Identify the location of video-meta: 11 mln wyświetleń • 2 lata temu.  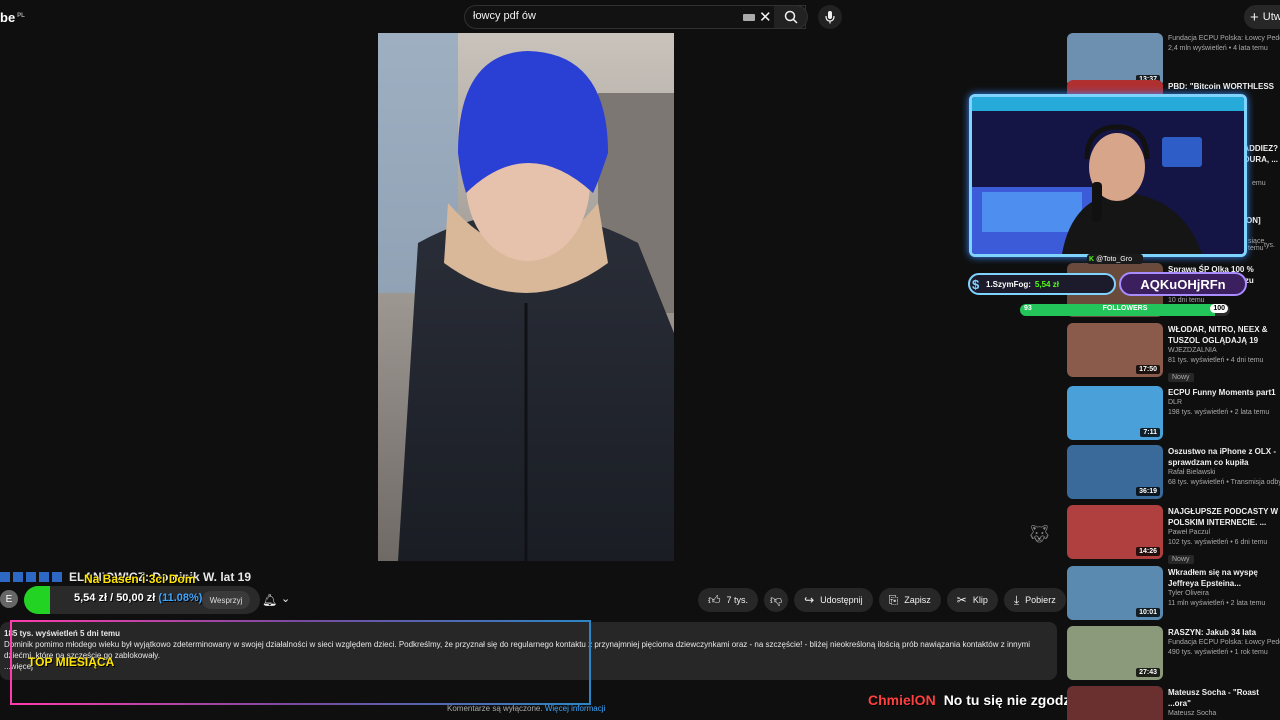
(1217, 603).